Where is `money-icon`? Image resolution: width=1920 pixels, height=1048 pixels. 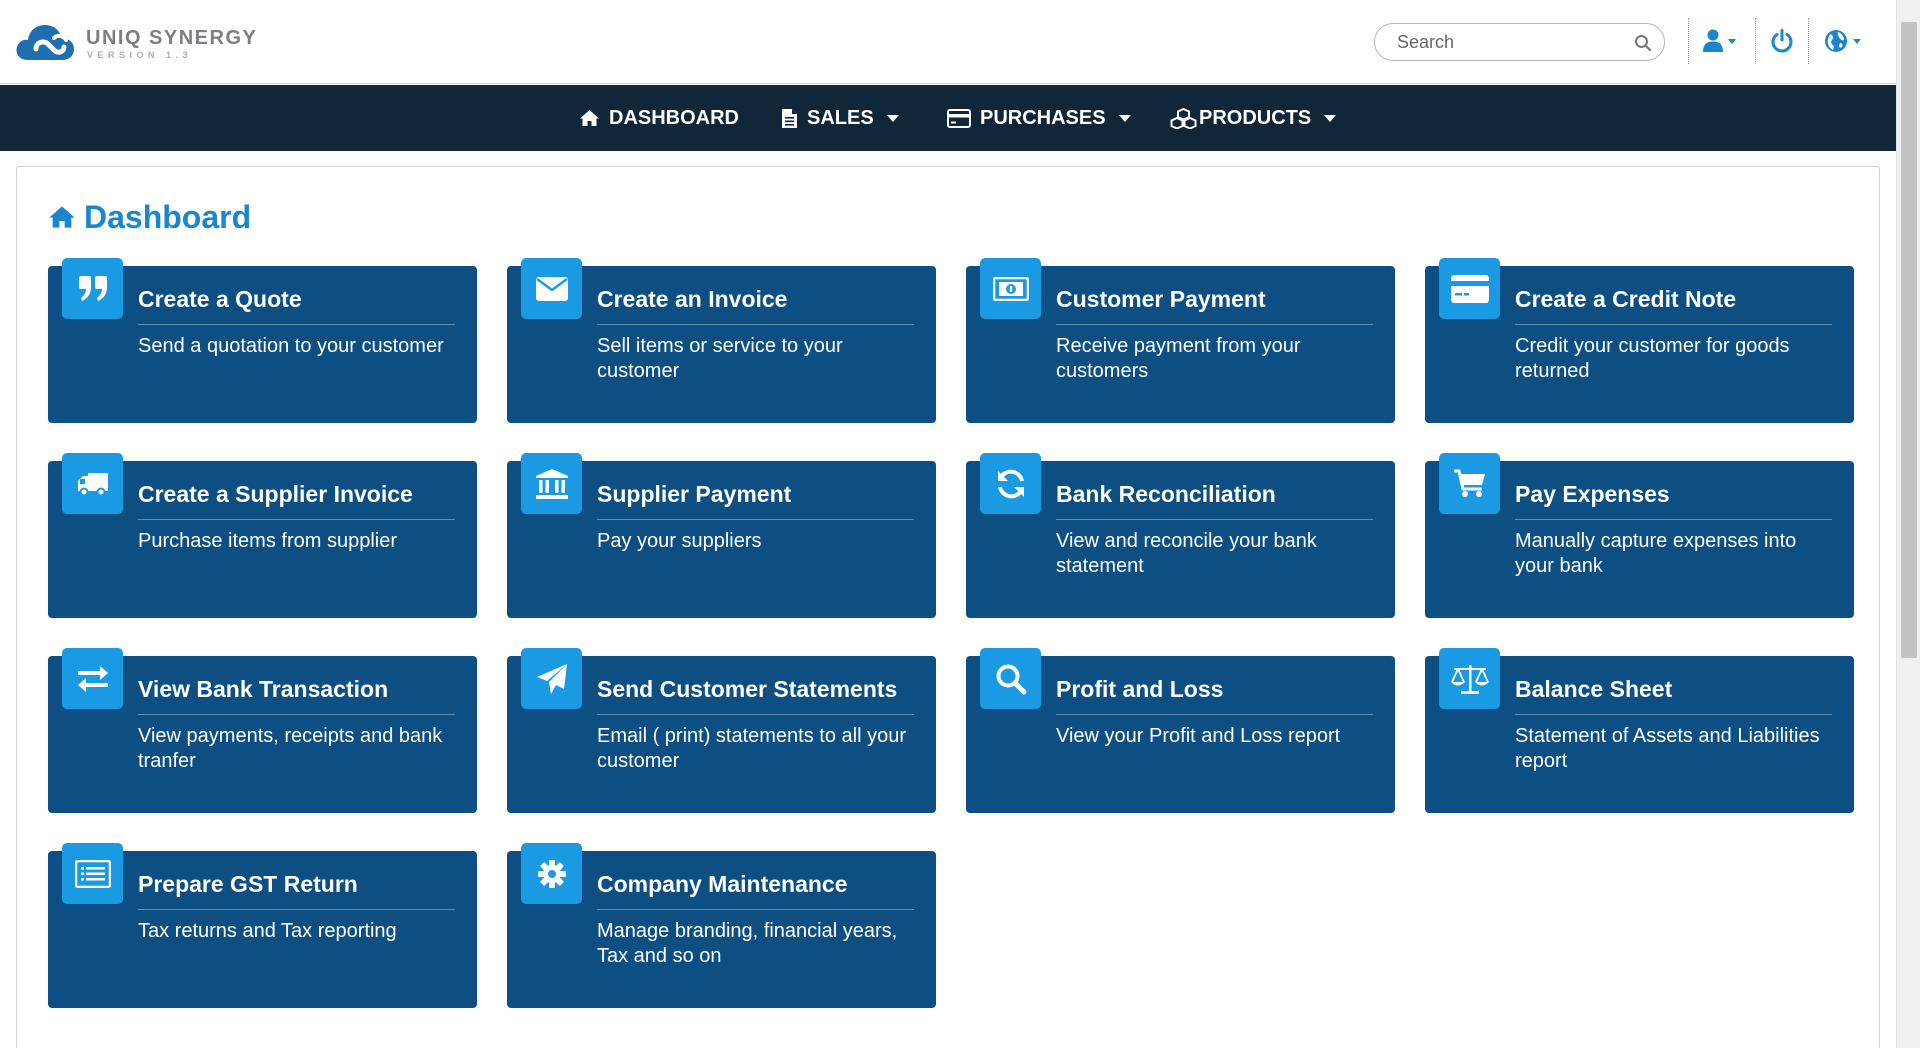 money-icon is located at coordinates (1010, 288).